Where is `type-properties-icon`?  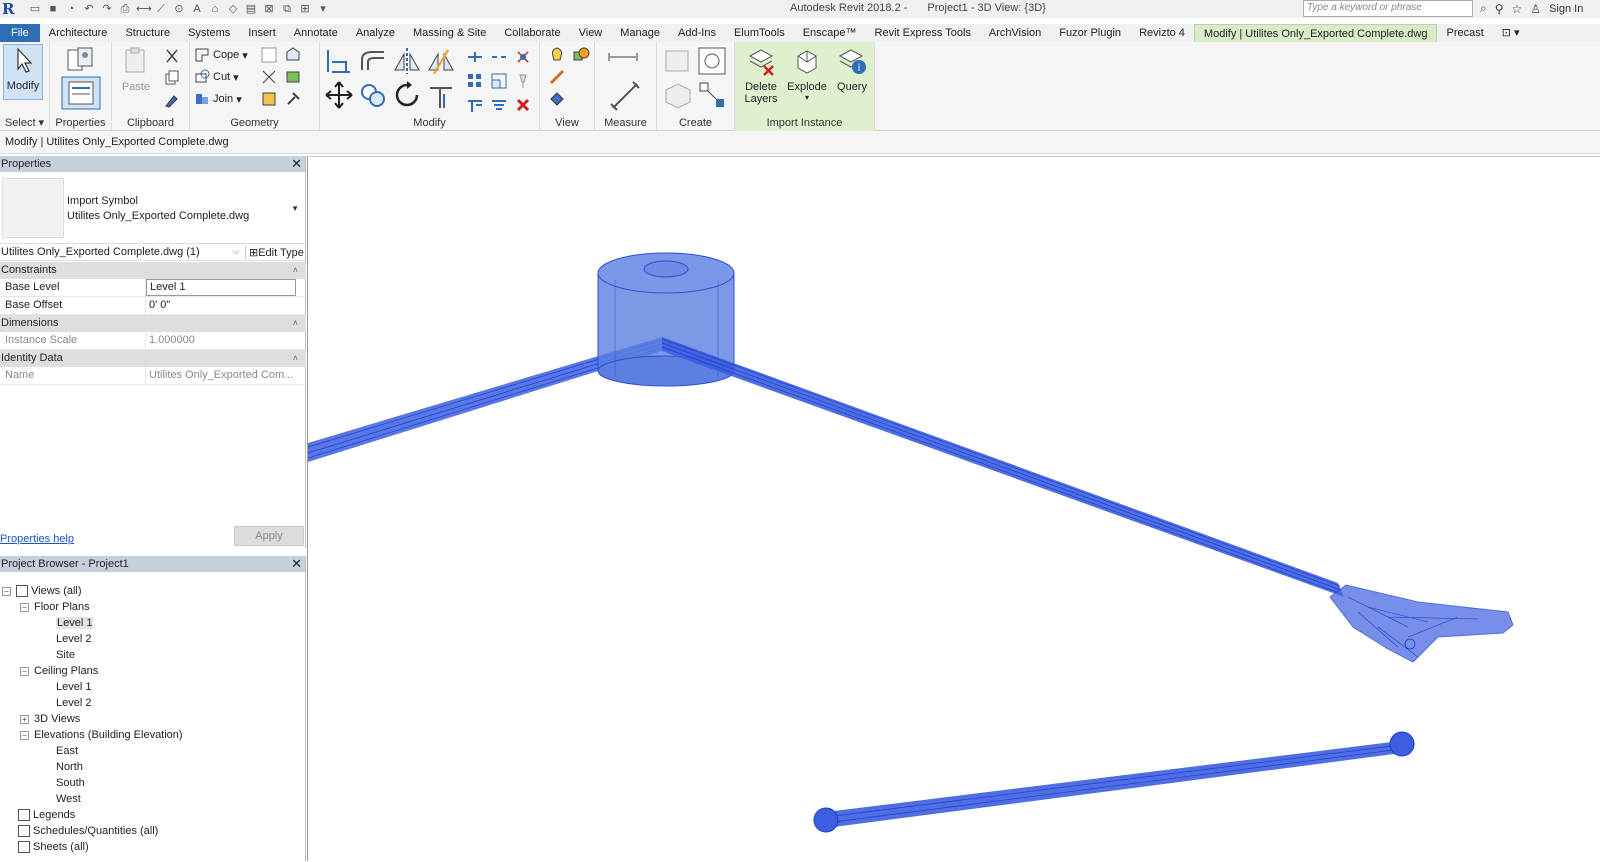 type-properties-icon is located at coordinates (81, 60).